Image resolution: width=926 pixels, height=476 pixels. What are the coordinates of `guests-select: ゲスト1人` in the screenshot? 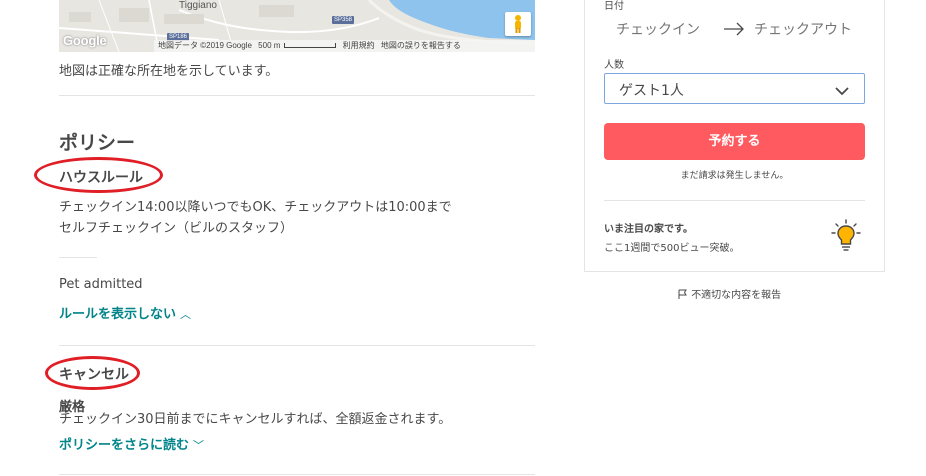 It's located at (734, 88).